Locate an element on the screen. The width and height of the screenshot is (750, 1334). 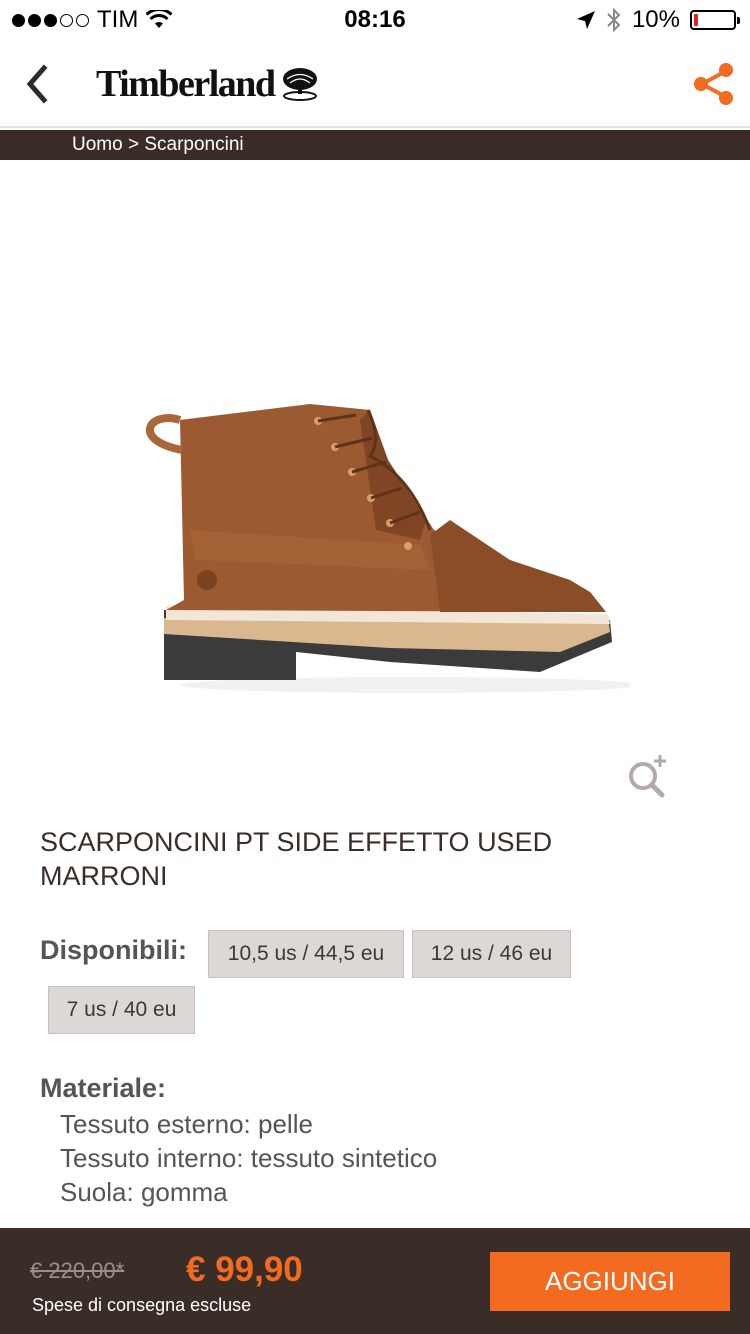
material-sole: Suola: gomma is located at coordinates (144, 1192).